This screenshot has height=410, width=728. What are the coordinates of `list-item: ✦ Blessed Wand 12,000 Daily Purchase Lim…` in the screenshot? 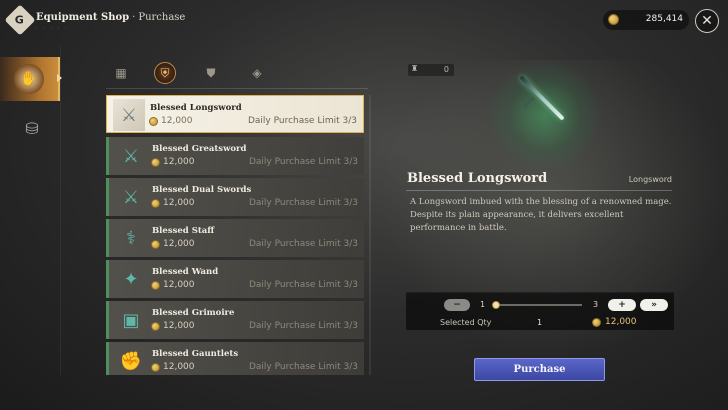 It's located at (235, 279).